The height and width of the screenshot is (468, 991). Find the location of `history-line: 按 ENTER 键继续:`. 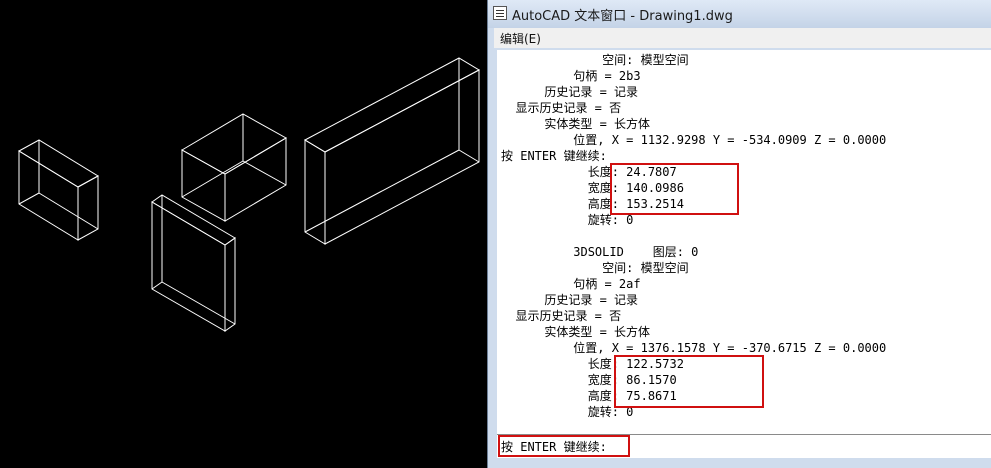

history-line: 按 ENTER 键继续: is located at coordinates (554, 156).